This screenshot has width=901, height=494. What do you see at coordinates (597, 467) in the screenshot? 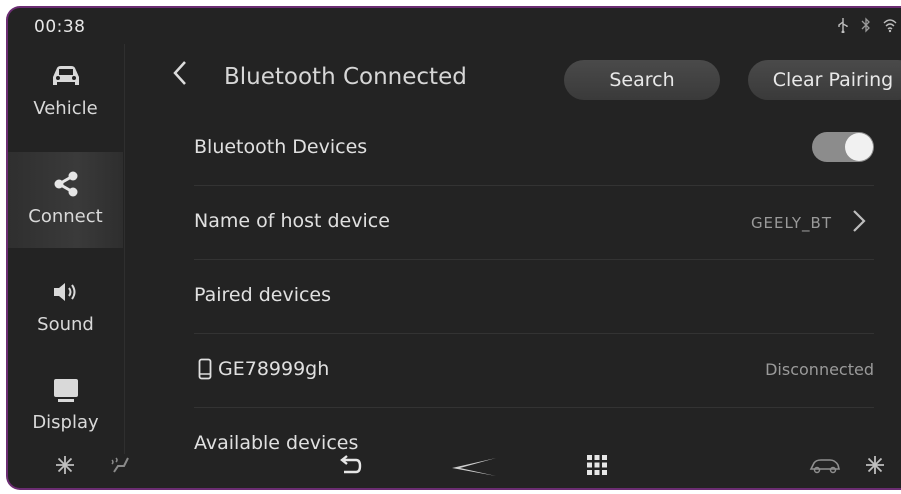
I see `apps-grid-icon` at bounding box center [597, 467].